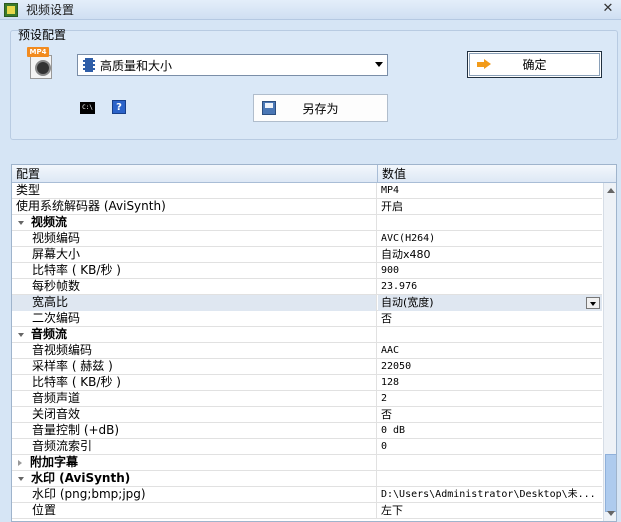 The height and width of the screenshot is (522, 621). What do you see at coordinates (307, 207) in the screenshot?
I see `property-row-system-decoder: 使用系统解码器 (AviSynth) 开启` at bounding box center [307, 207].